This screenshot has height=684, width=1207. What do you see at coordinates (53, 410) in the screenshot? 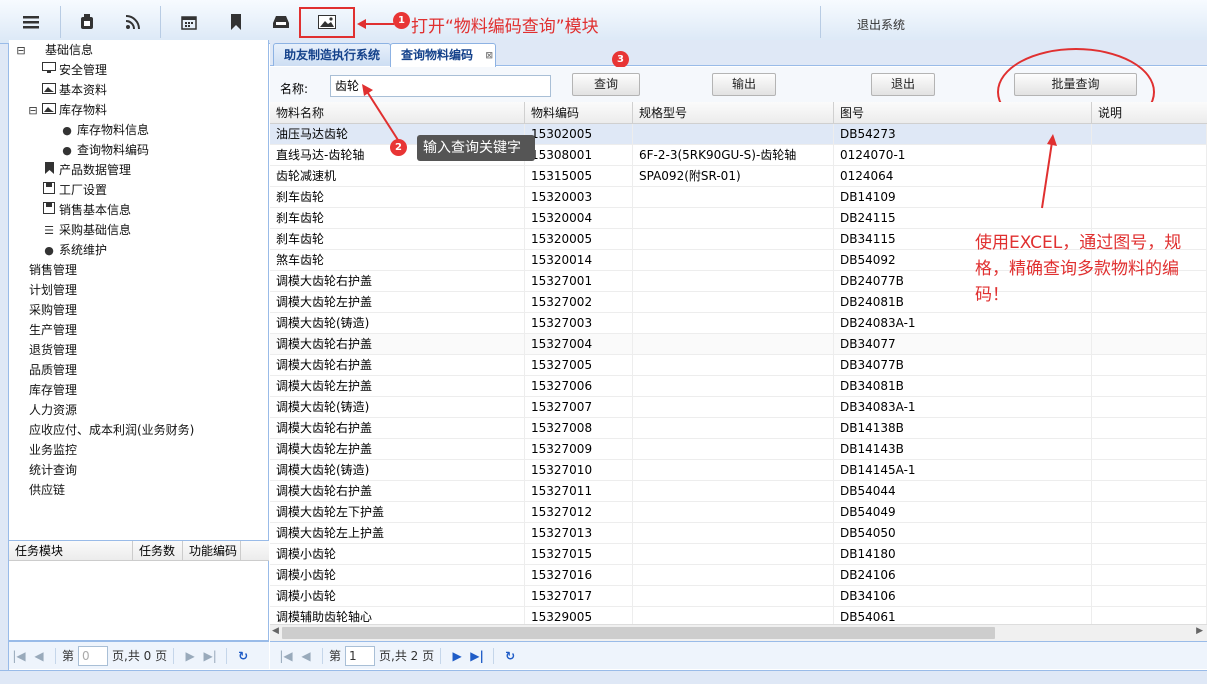
I see `tree-module-hr: 人力资源` at bounding box center [53, 410].